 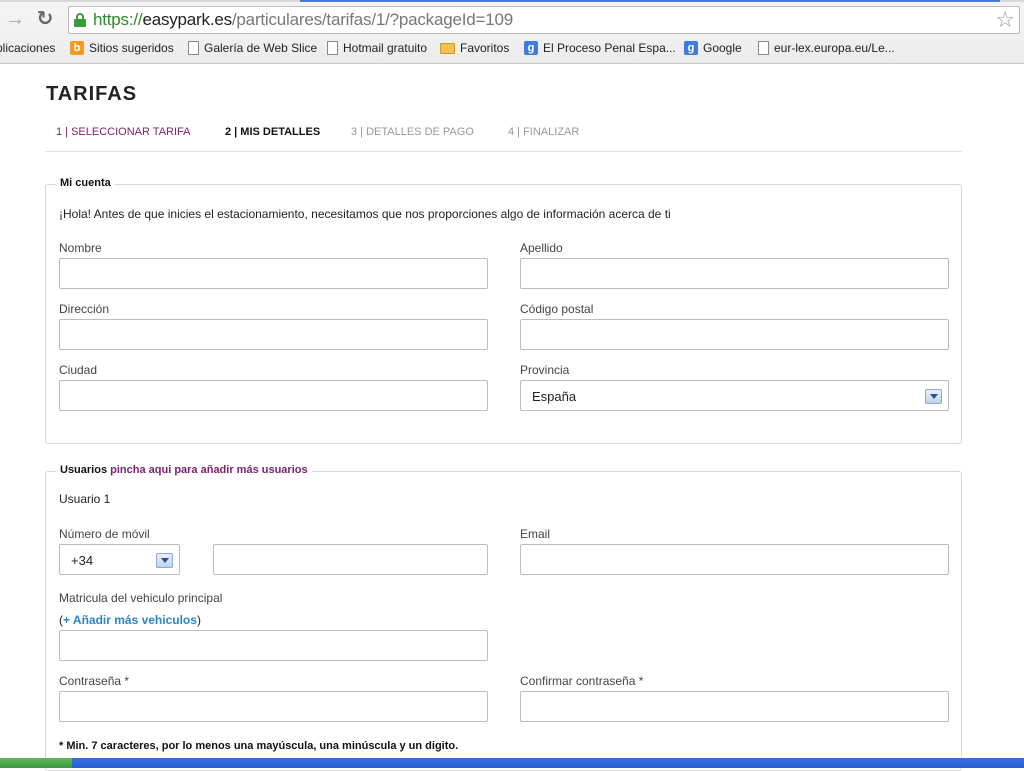 What do you see at coordinates (582, 681) in the screenshot?
I see `confirm-password-label: Confirmar contraseña *` at bounding box center [582, 681].